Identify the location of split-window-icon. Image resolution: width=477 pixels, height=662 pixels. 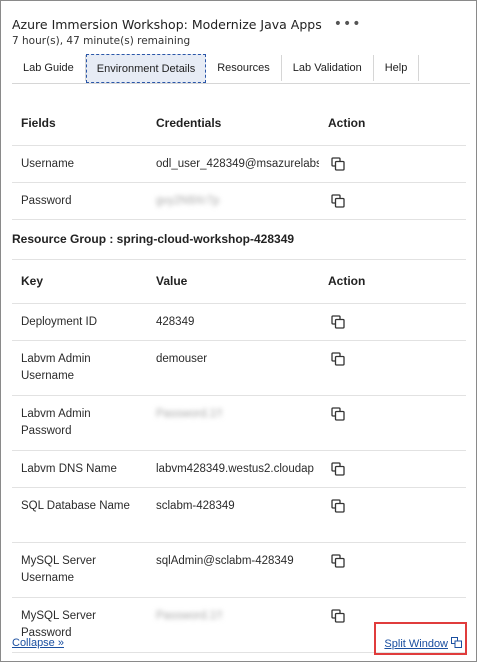
(456, 642).